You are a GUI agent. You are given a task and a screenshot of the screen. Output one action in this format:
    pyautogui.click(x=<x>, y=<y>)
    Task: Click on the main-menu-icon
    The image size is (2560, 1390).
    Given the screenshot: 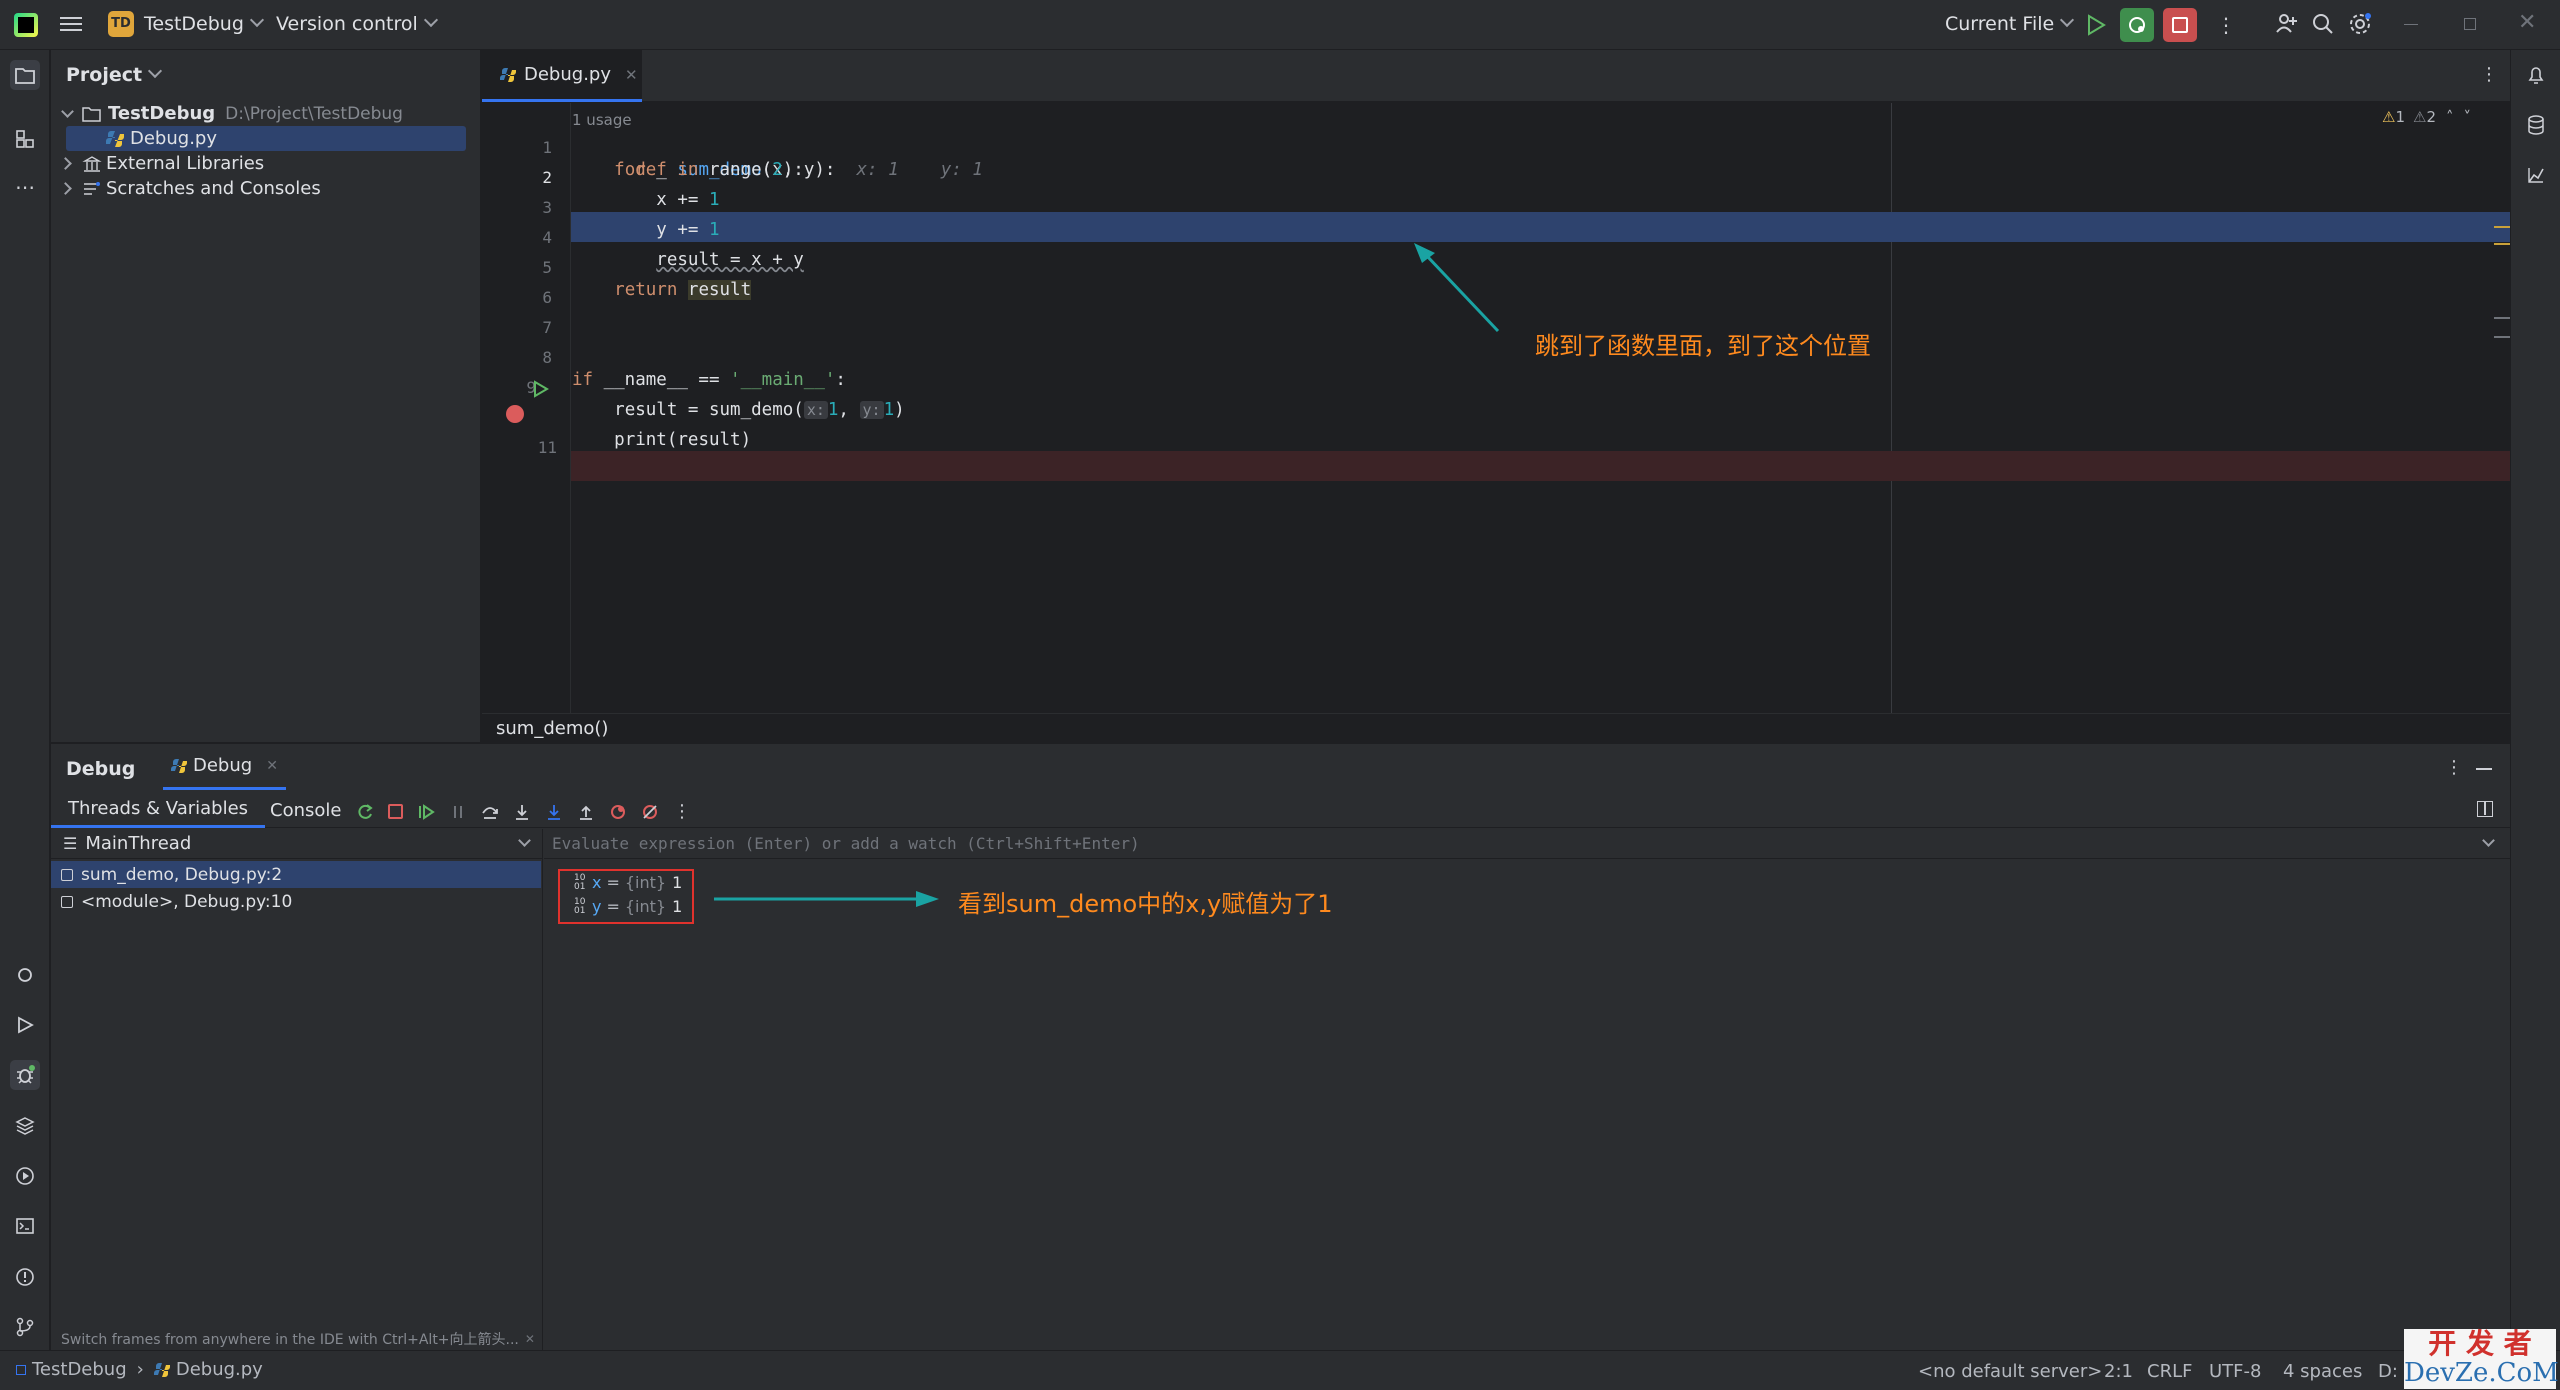 What is the action you would take?
    pyautogui.click(x=71, y=24)
    